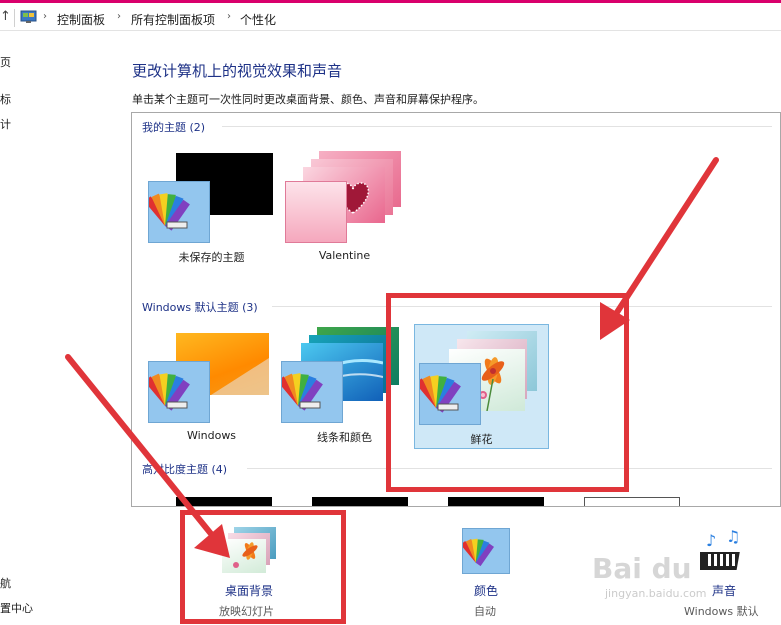  I want to click on breadcrumb-all-items: 所有控制面板项, so click(173, 19).